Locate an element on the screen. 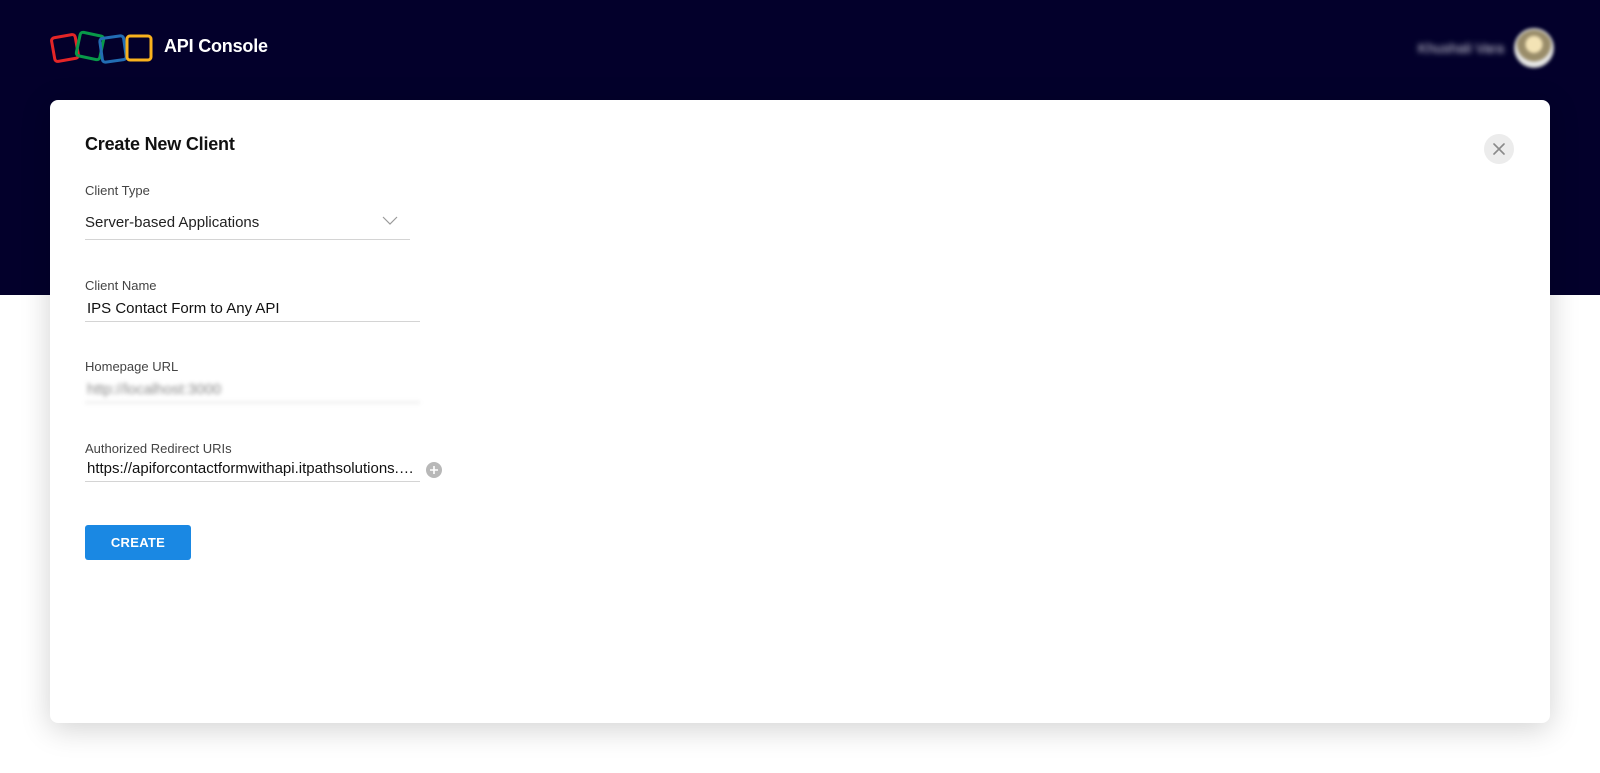  chevron-down-icon is located at coordinates (390, 220).